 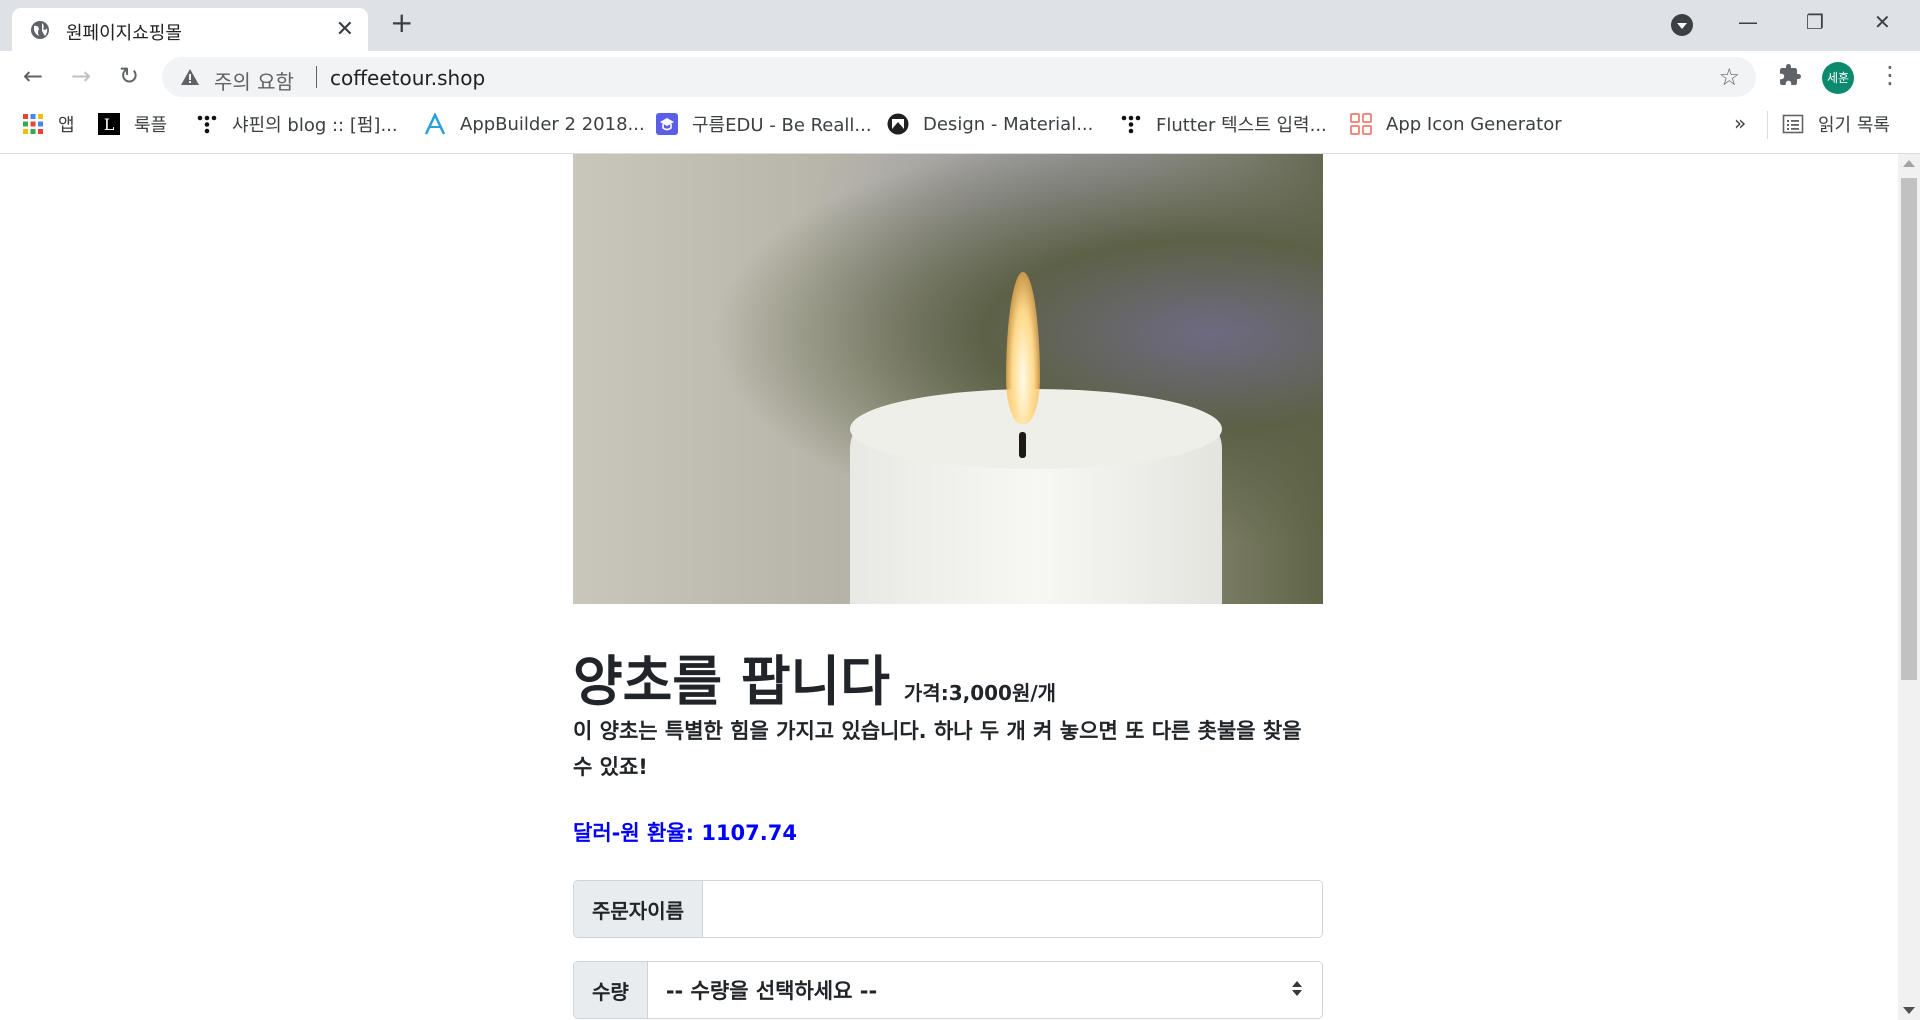 I want to click on browser-tab: 원페이지쇼핑몰 ✕, so click(x=190, y=29).